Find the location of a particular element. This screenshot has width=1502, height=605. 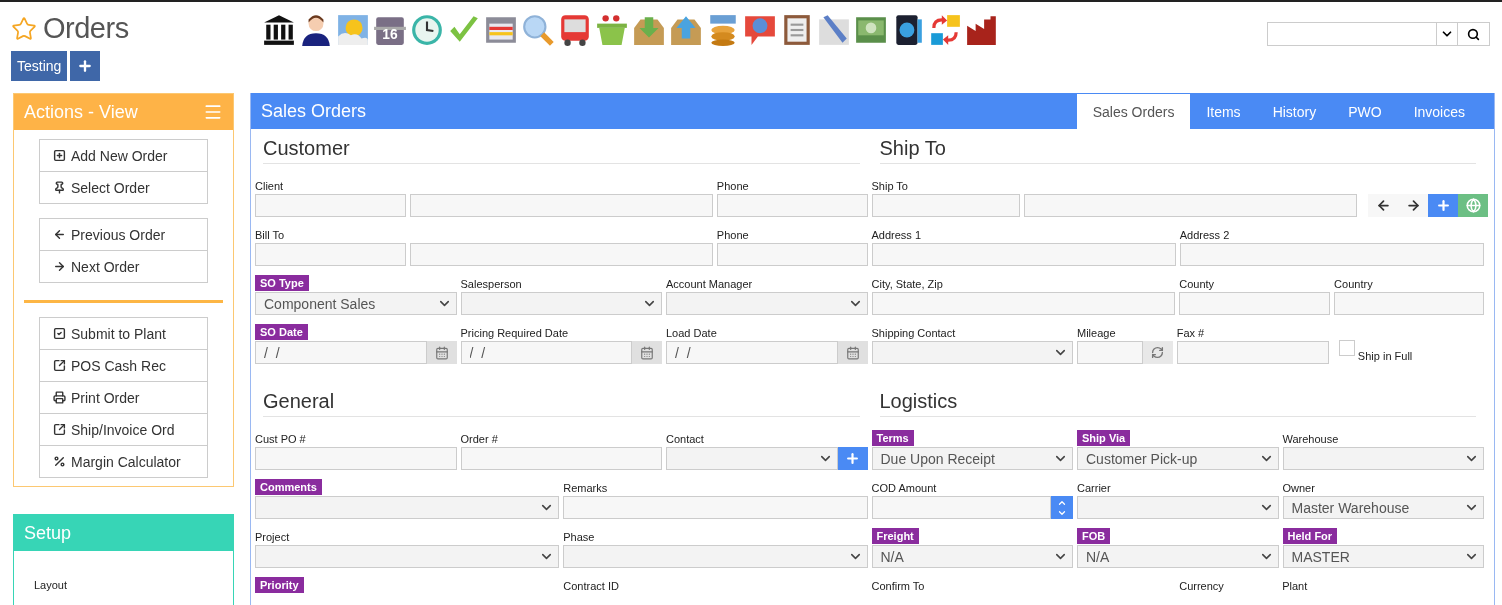

action-button: Add New Order is located at coordinates (123, 155).